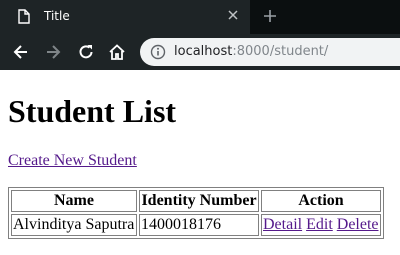 This screenshot has width=400, height=255. What do you see at coordinates (57, 16) in the screenshot?
I see `tab-title: Title` at bounding box center [57, 16].